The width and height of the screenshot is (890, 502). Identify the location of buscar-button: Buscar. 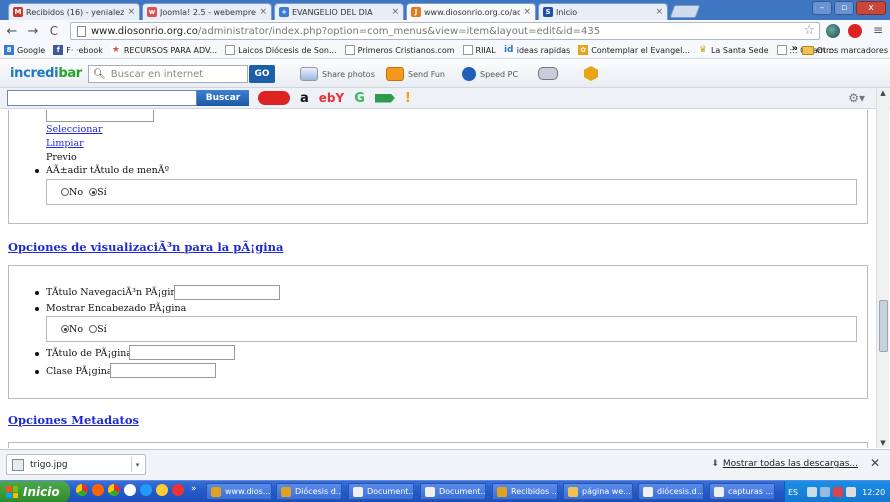
(223, 98).